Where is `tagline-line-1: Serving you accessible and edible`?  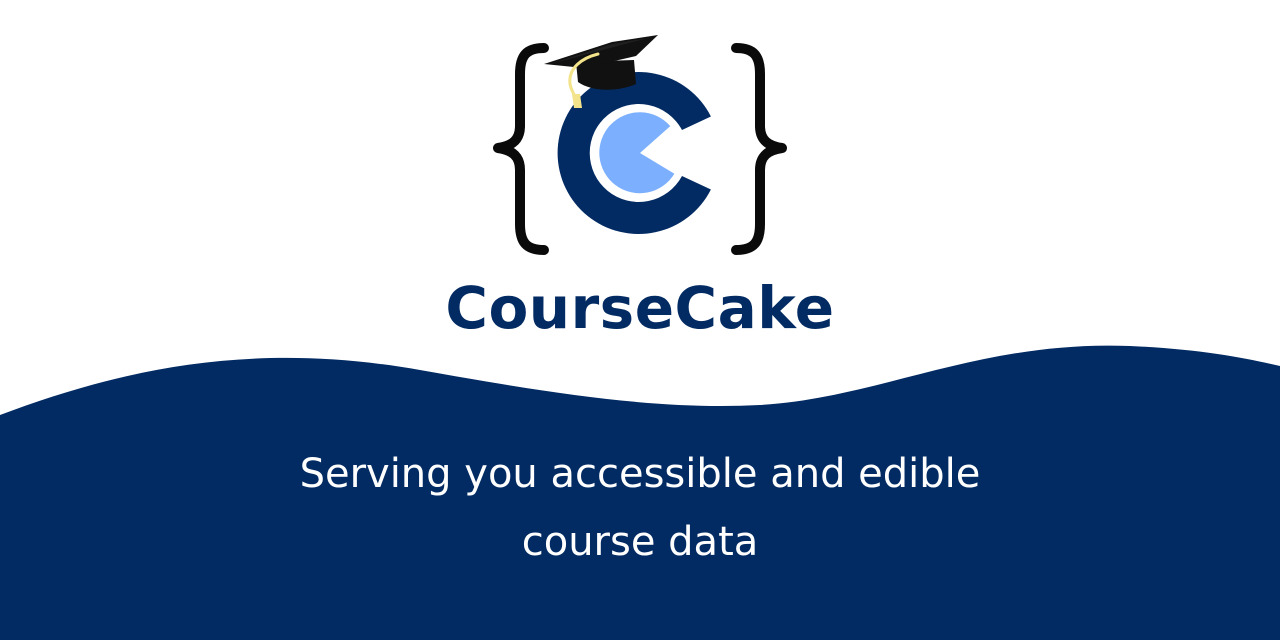 tagline-line-1: Serving you accessible and edible is located at coordinates (640, 474).